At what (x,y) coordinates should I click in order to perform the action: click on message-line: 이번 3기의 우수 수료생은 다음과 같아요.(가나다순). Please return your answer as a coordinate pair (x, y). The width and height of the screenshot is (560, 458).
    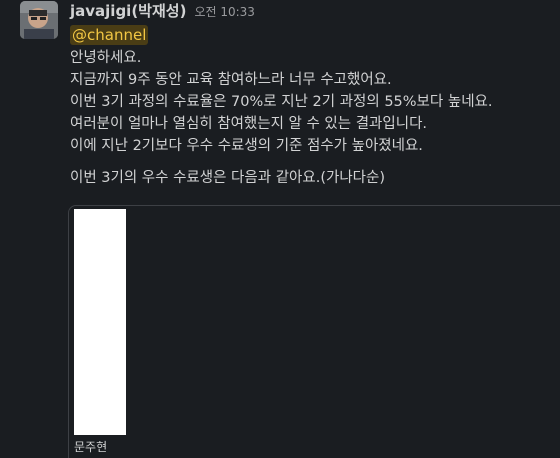
    Looking at the image, I should click on (227, 178).